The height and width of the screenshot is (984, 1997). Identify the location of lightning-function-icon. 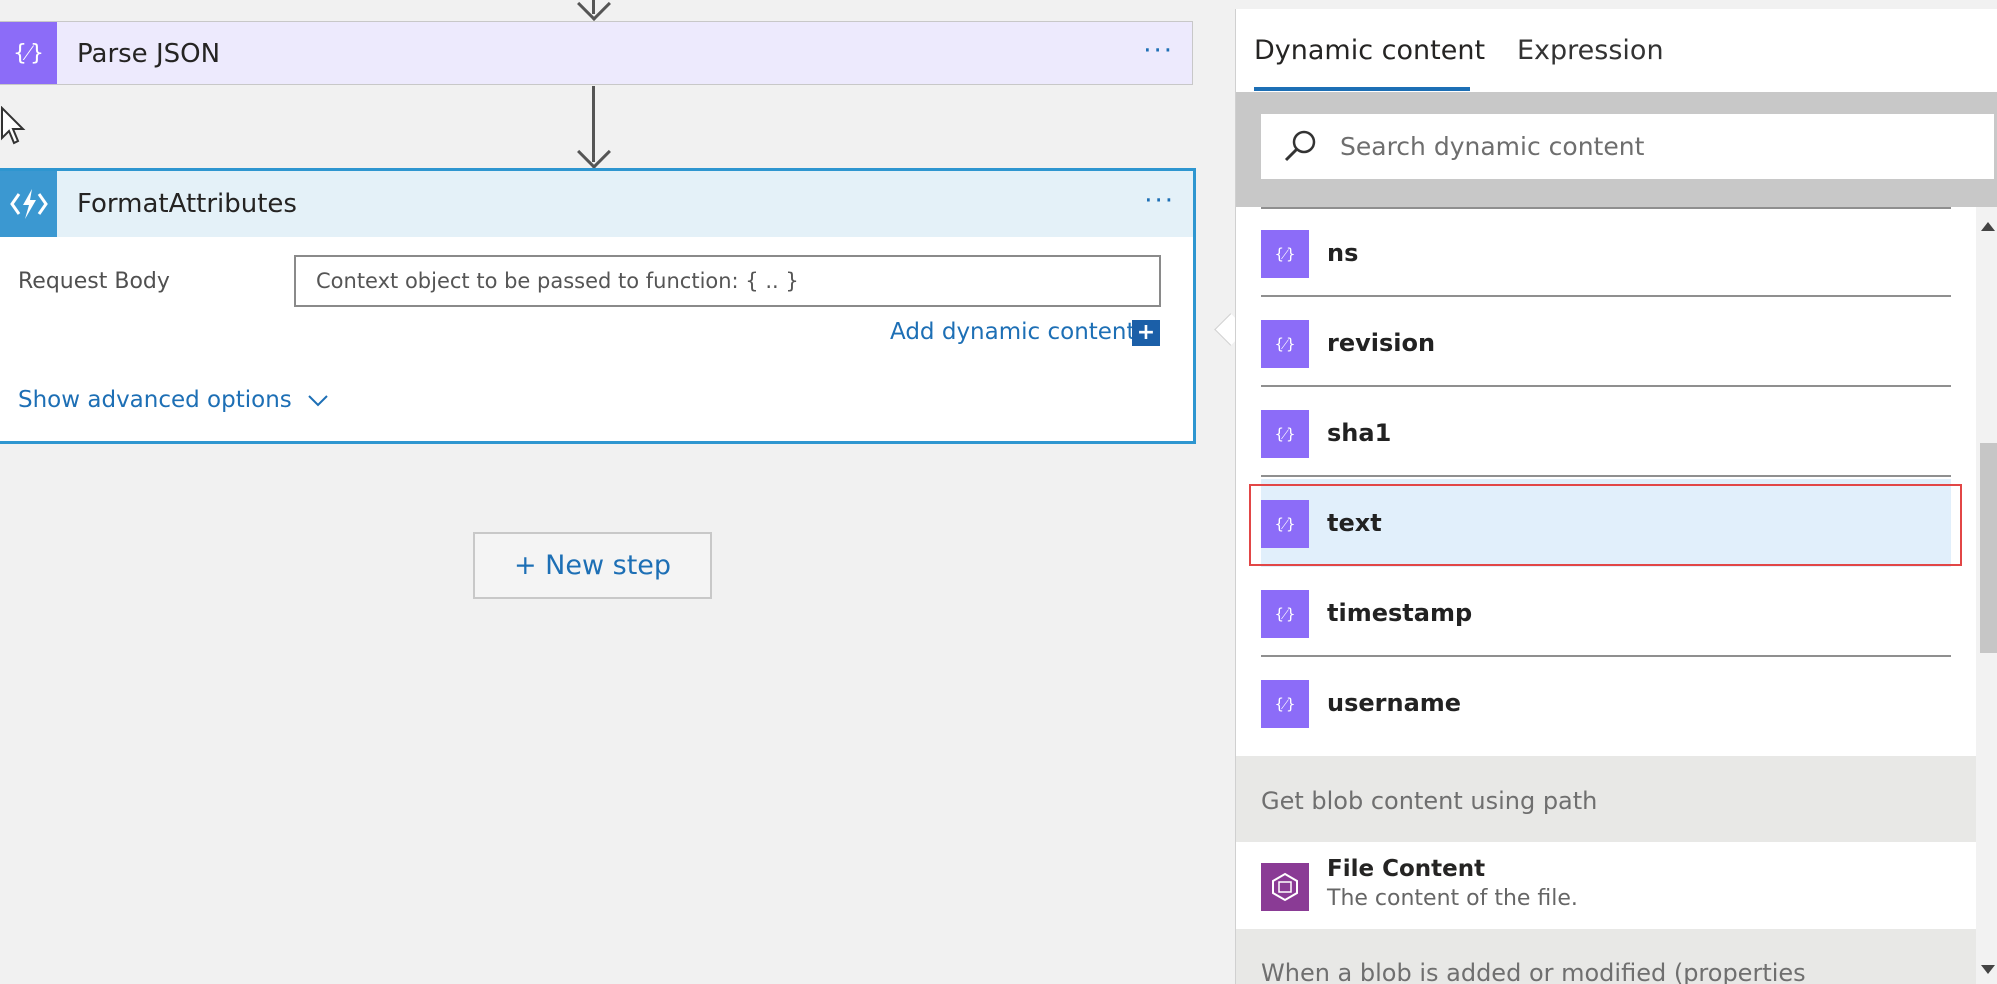
(28, 204).